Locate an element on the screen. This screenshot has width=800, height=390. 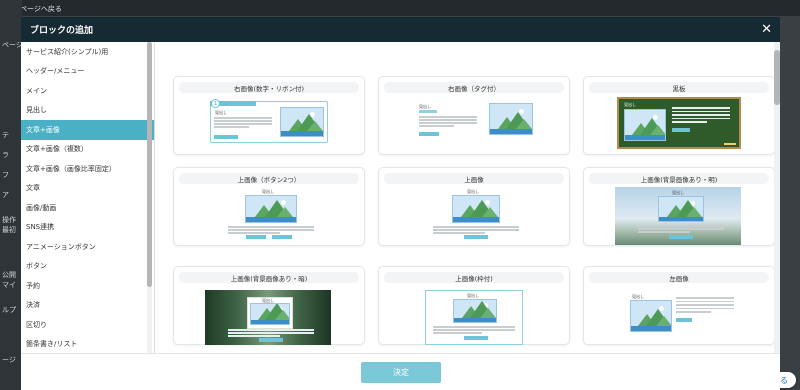
sidebar-item: 文章+画像（画像比率固定） is located at coordinates (87, 169).